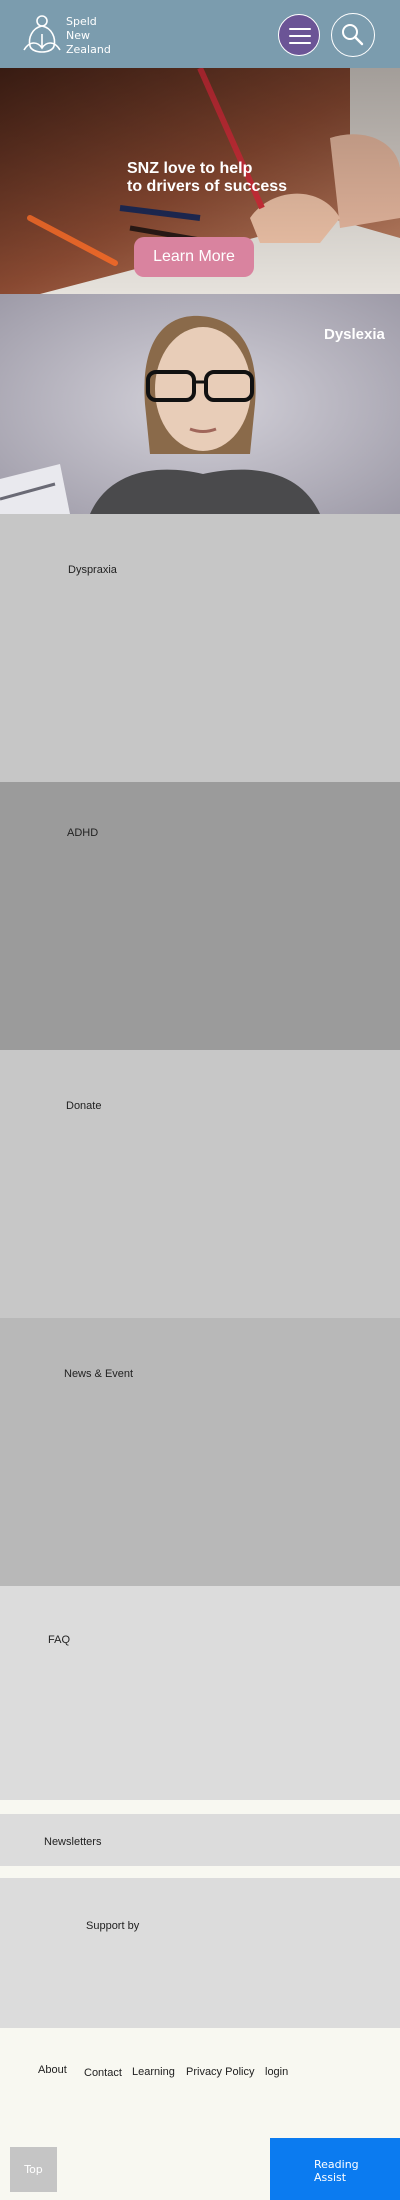 The image size is (400, 2200). I want to click on search-button, so click(353, 35).